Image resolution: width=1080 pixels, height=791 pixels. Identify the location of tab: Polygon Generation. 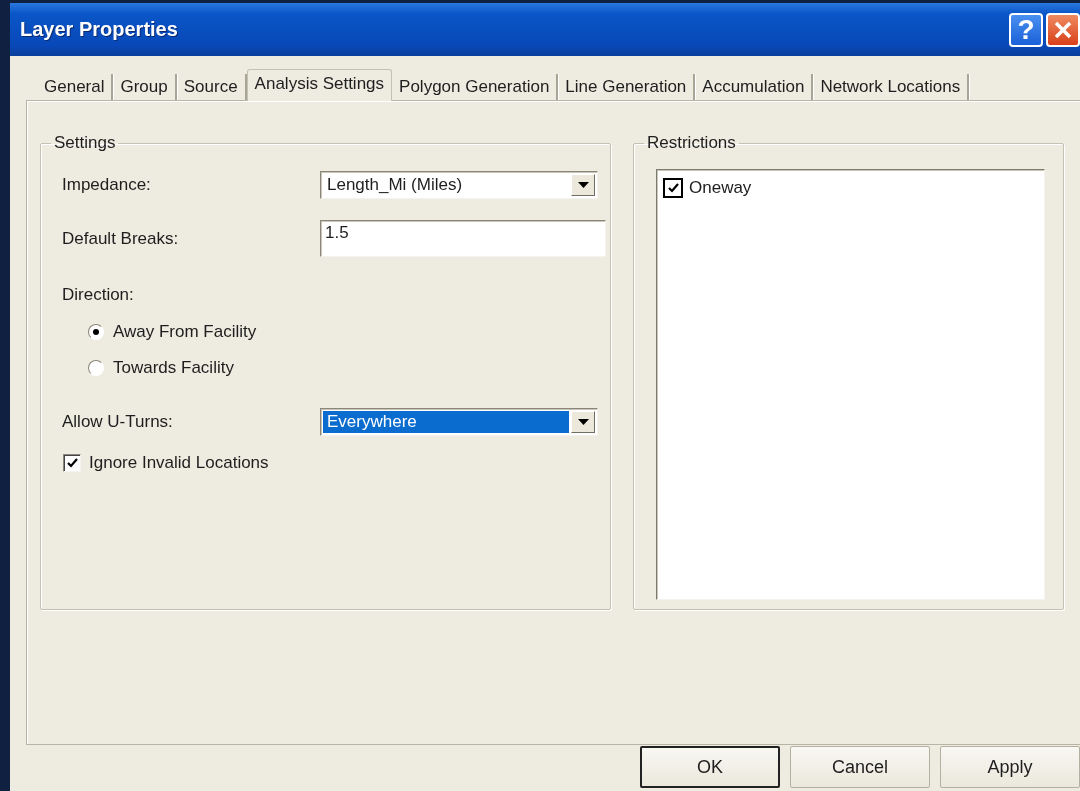
(475, 87).